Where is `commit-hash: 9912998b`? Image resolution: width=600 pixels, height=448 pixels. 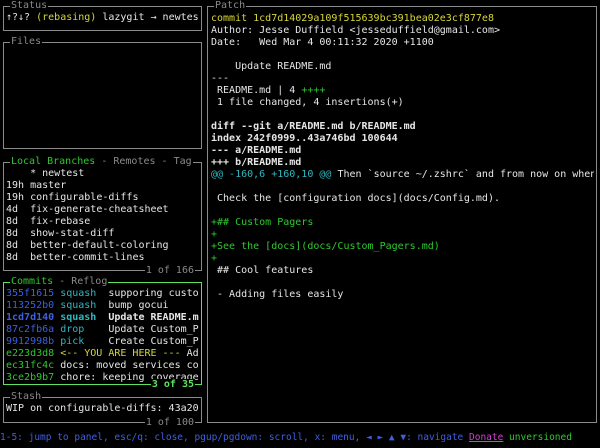 commit-hash: 9912998b is located at coordinates (33, 341).